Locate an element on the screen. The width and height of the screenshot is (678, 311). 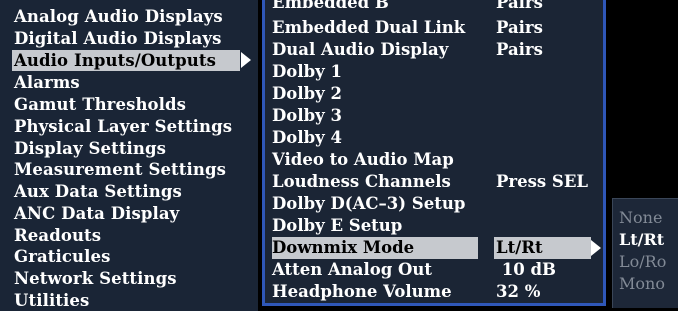
submenu-row-dolby-e-setup: Dolby E Setup is located at coordinates (435, 226).